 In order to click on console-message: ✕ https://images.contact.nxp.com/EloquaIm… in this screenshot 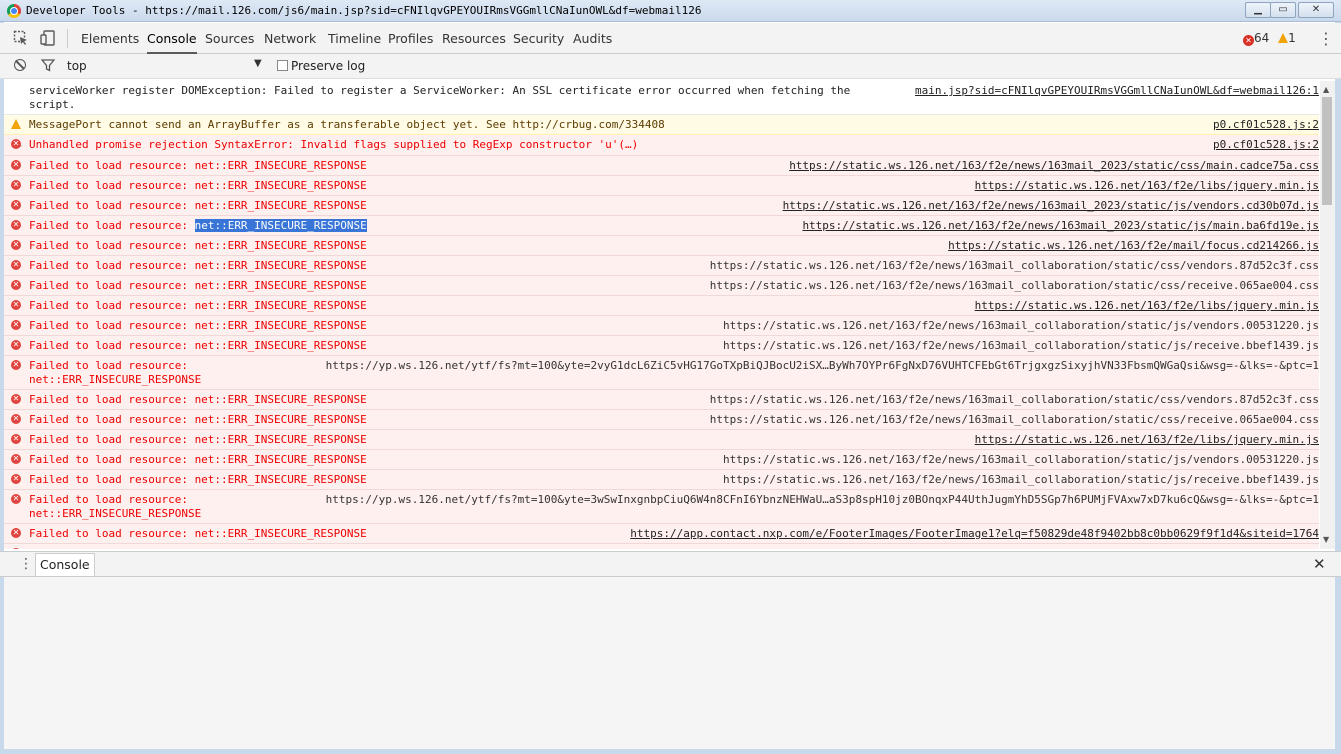, I will do `click(661, 546)`.